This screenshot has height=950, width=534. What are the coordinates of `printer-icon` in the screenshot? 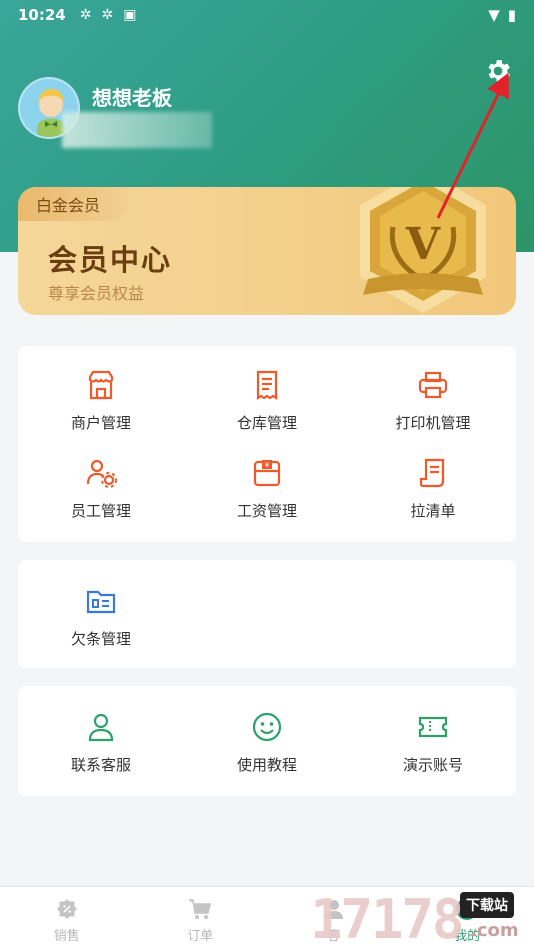 It's located at (433, 385).